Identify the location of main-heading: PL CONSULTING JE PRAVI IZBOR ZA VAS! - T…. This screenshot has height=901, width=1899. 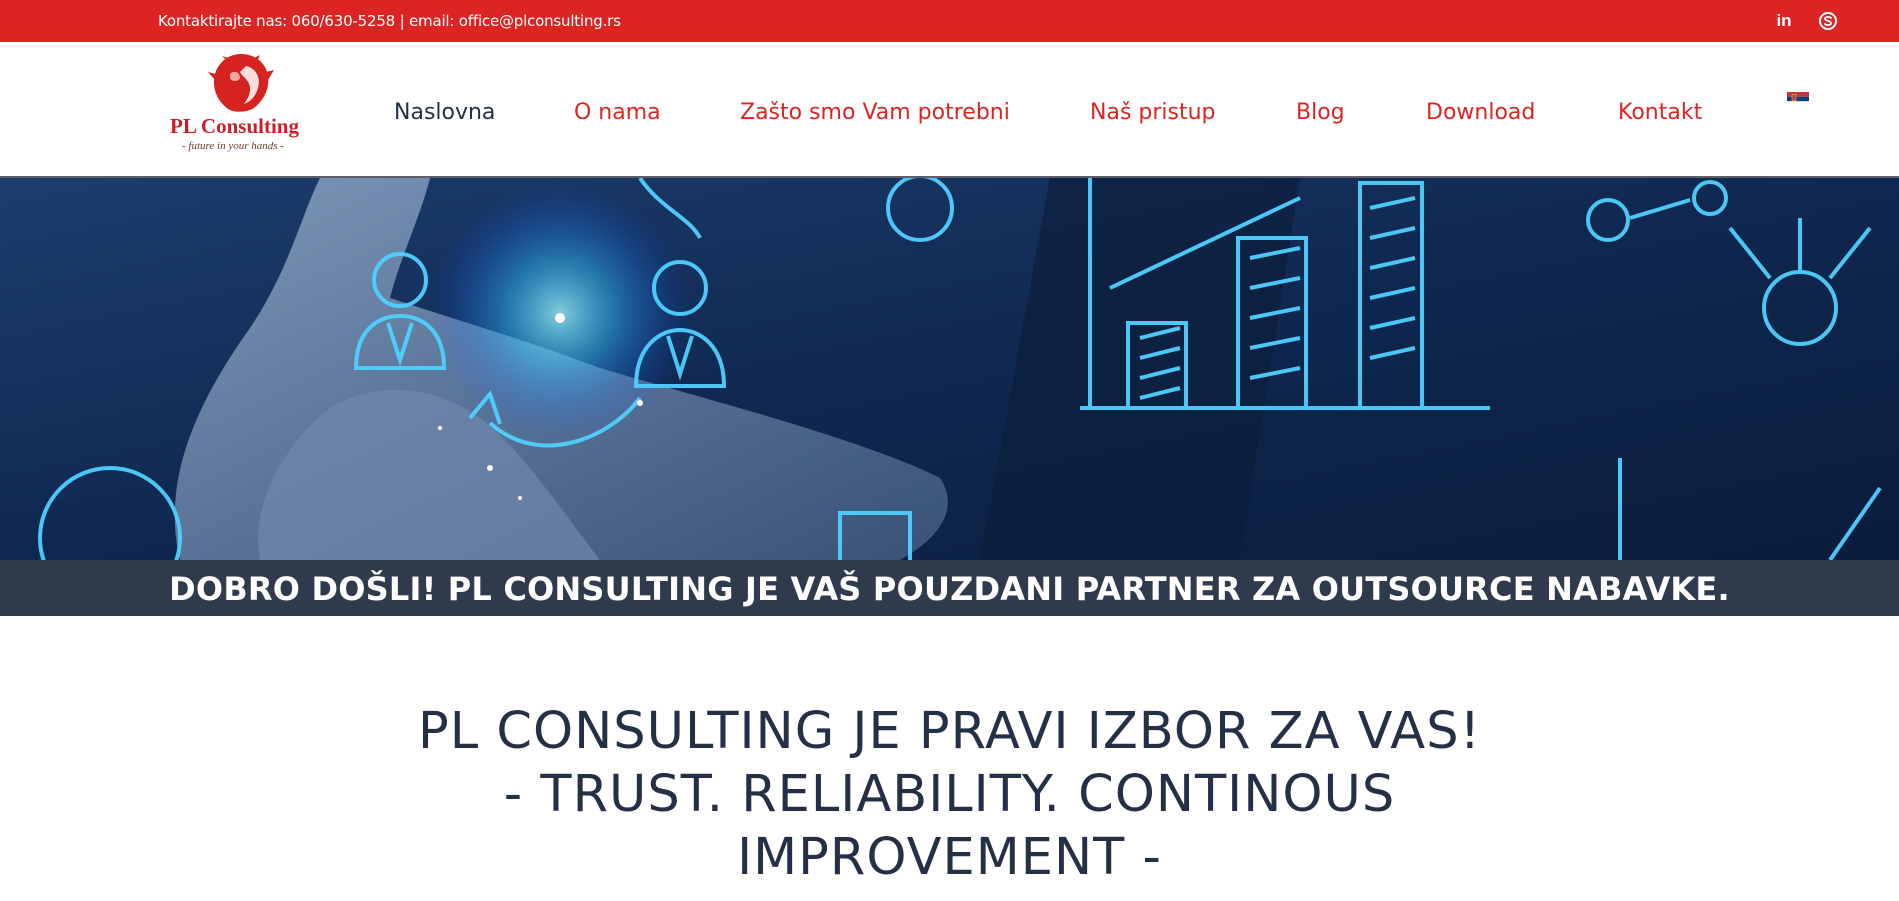
(949, 794).